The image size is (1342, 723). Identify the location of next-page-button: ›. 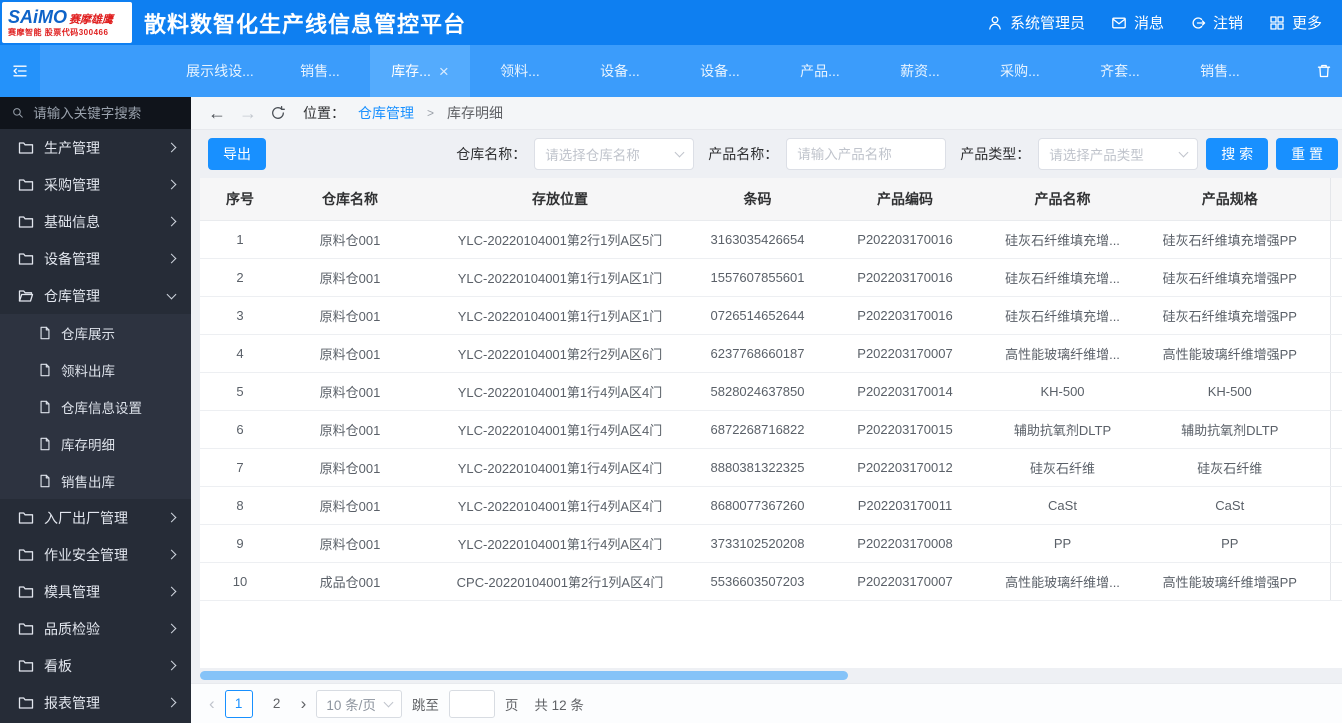
(304, 703).